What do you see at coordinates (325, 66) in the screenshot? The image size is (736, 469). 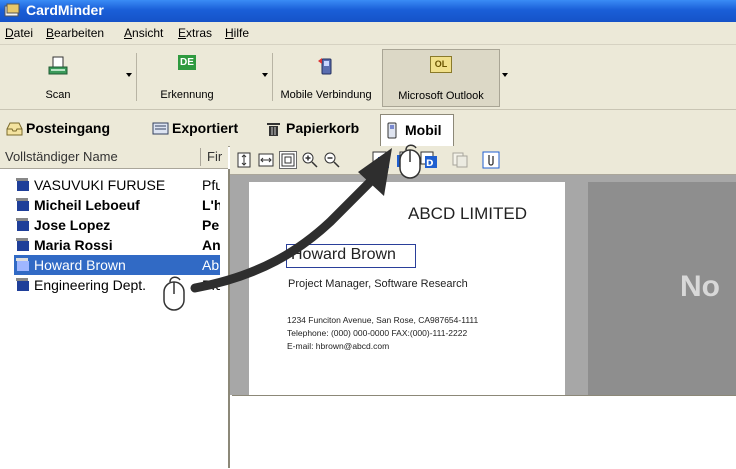 I see `mobile-sync-icon` at bounding box center [325, 66].